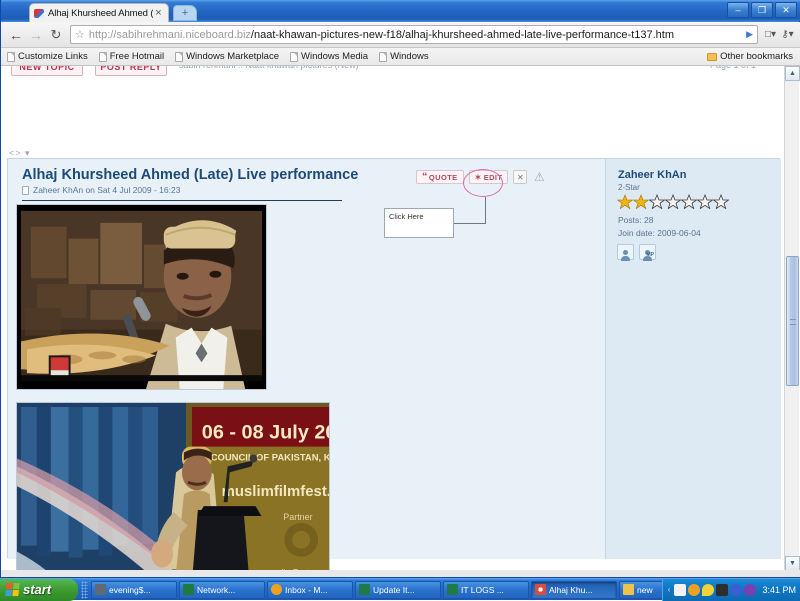 This screenshot has width=800, height=601. I want to click on window-controls: – ❐ ✕, so click(762, 10).